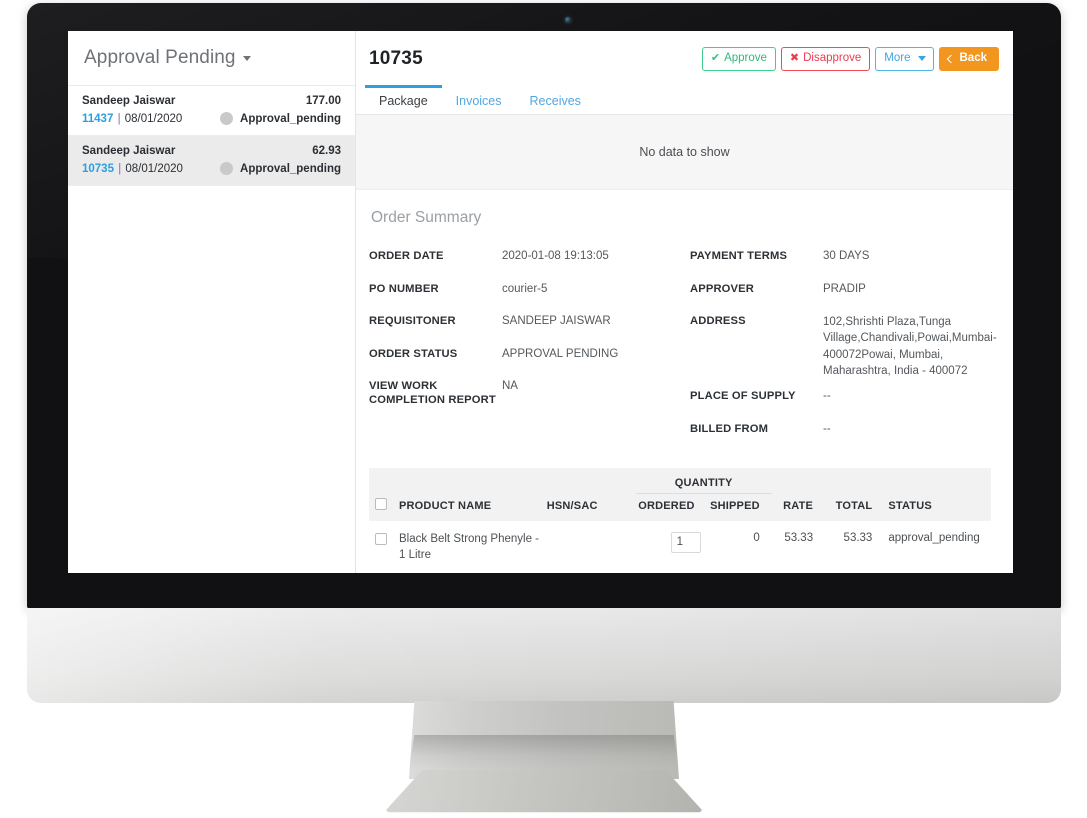  Describe the element at coordinates (684, 58) in the screenshot. I see `order-detail-header: 10735 ✔ Approve ✖ Disapprove More Back` at that location.